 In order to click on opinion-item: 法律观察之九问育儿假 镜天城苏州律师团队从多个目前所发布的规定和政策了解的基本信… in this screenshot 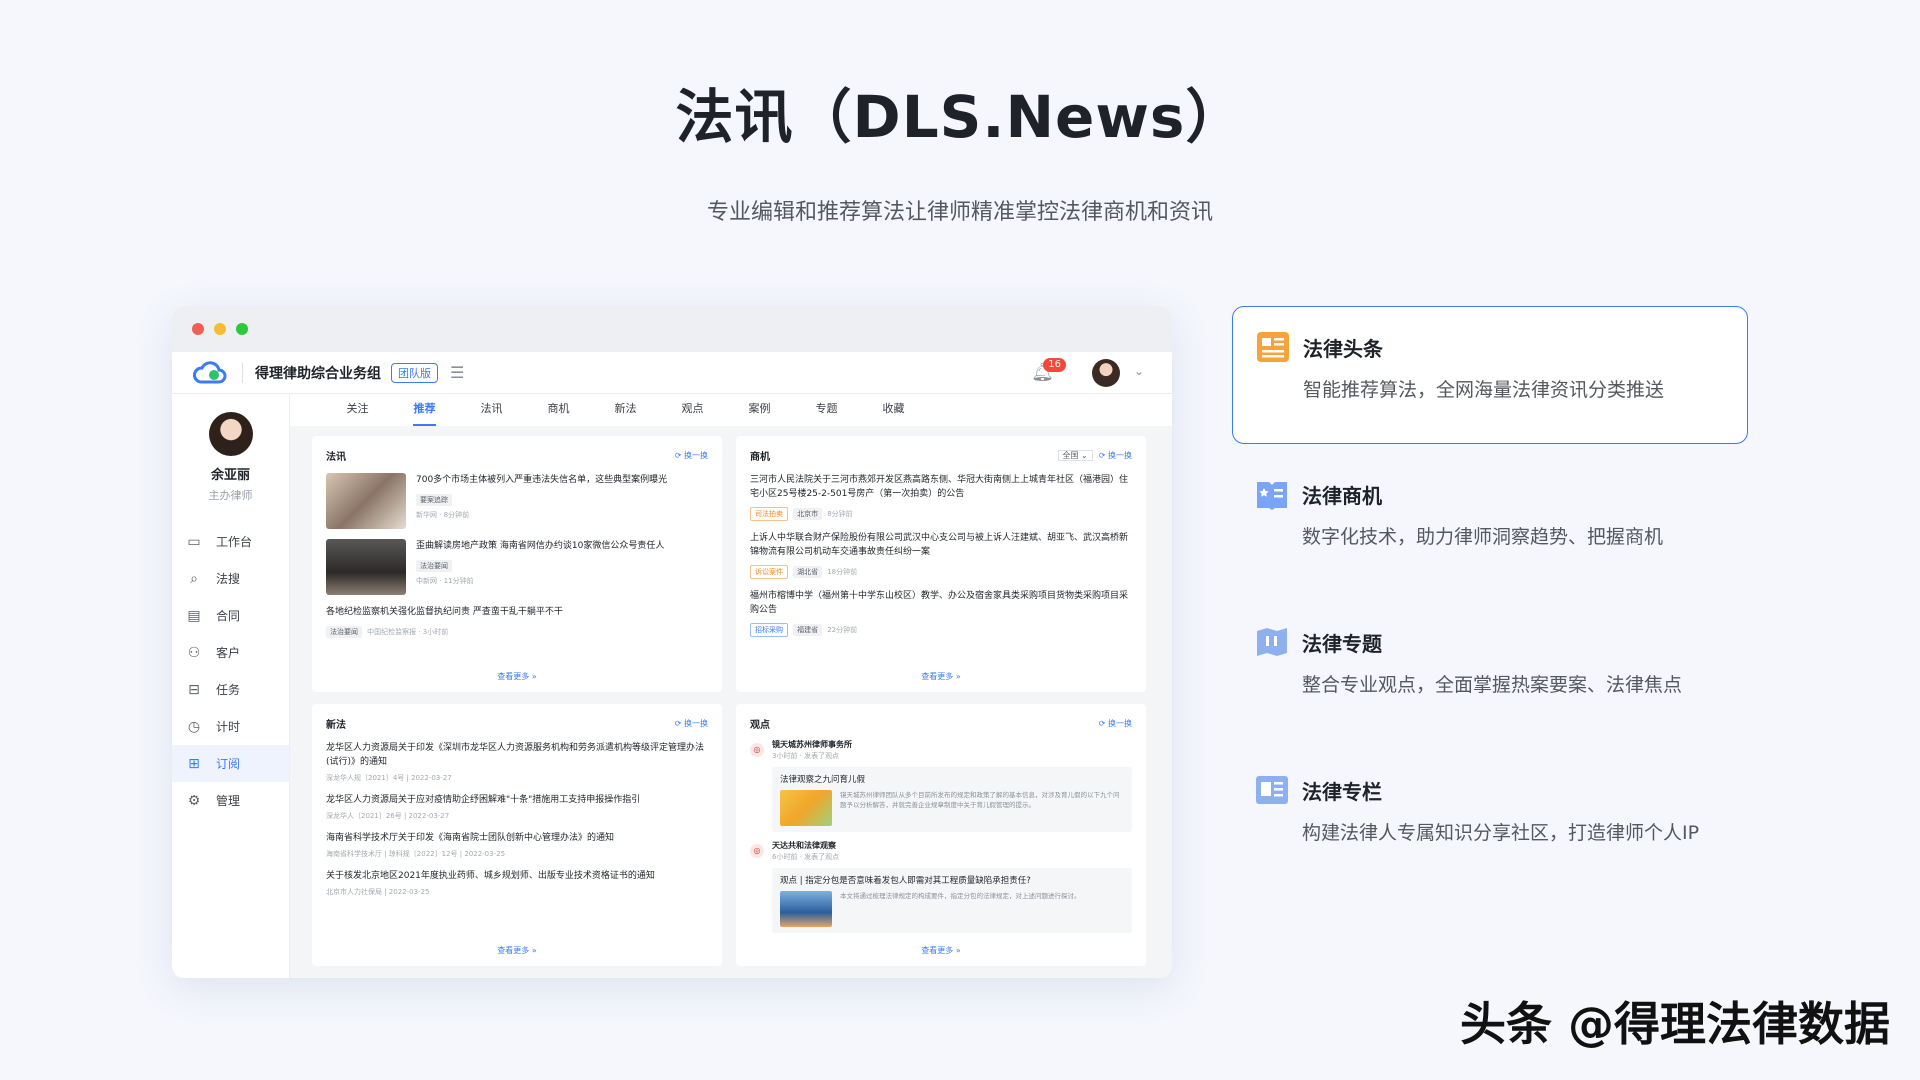, I will do `click(952, 799)`.